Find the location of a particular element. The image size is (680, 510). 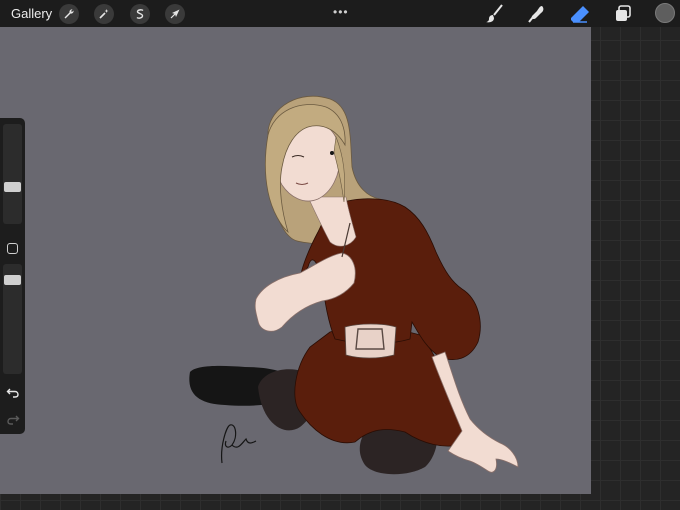

actions-button is located at coordinates (69, 14).